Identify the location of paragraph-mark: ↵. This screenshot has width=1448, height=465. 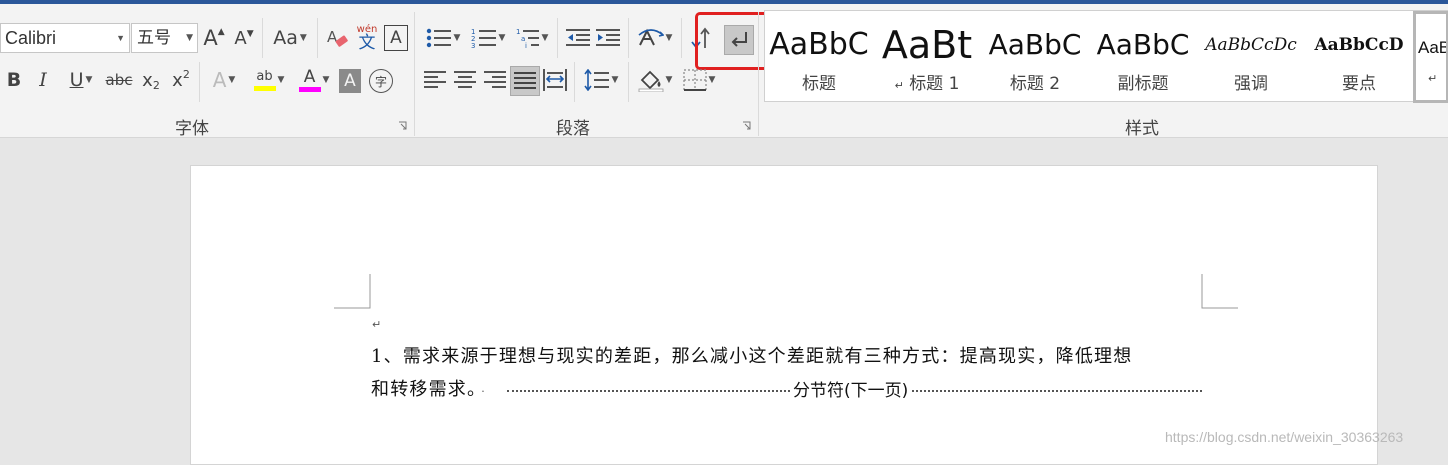
(377, 324).